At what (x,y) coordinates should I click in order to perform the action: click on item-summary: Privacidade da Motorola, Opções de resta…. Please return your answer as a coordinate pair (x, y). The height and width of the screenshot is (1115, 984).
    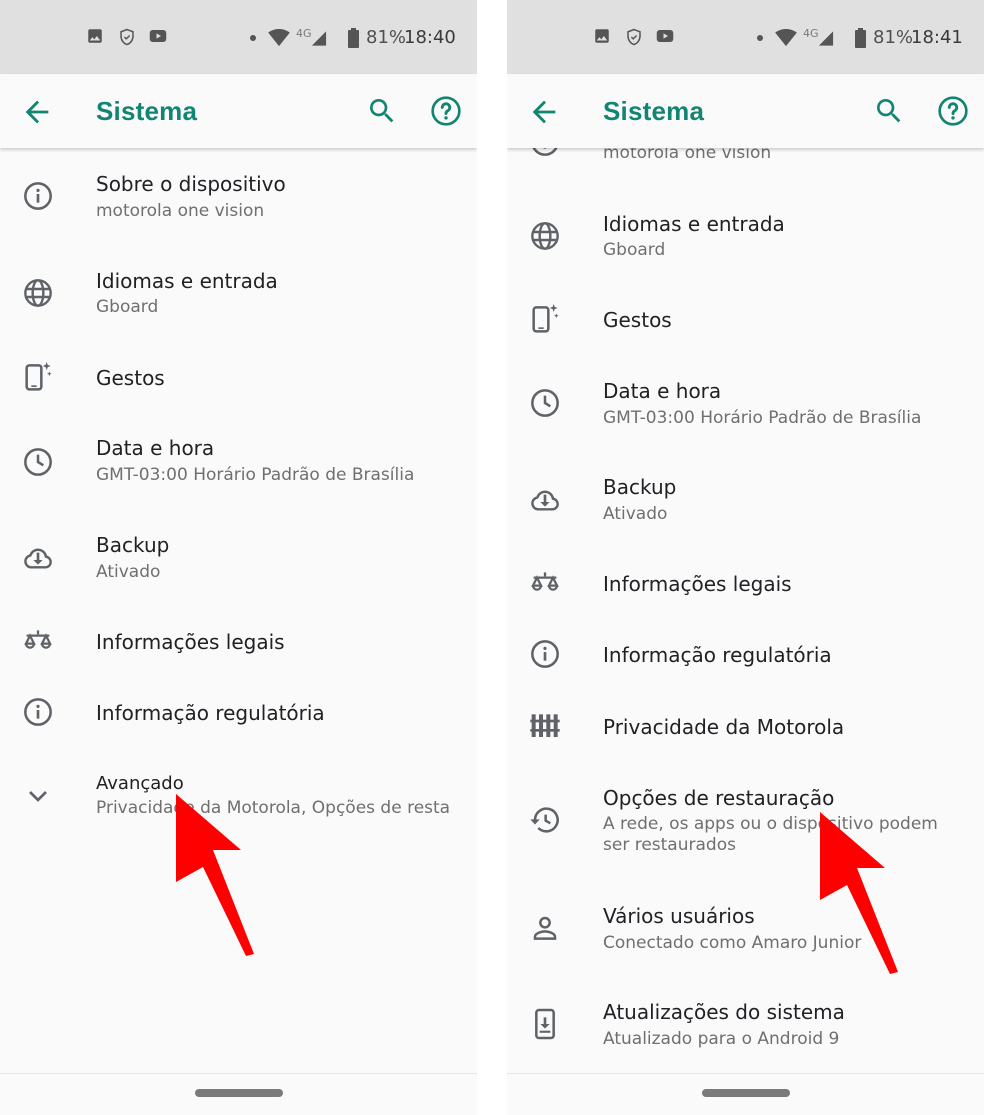
    Looking at the image, I should click on (274, 808).